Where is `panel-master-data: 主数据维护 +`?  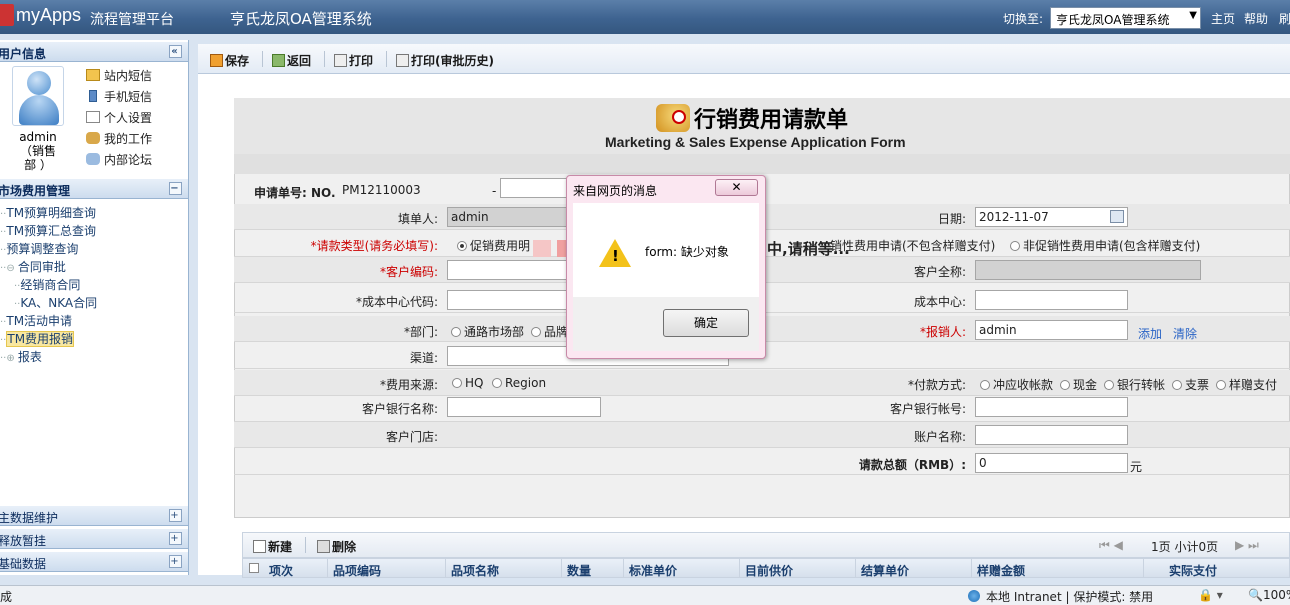 panel-master-data: 主数据维护 + is located at coordinates (94, 516).